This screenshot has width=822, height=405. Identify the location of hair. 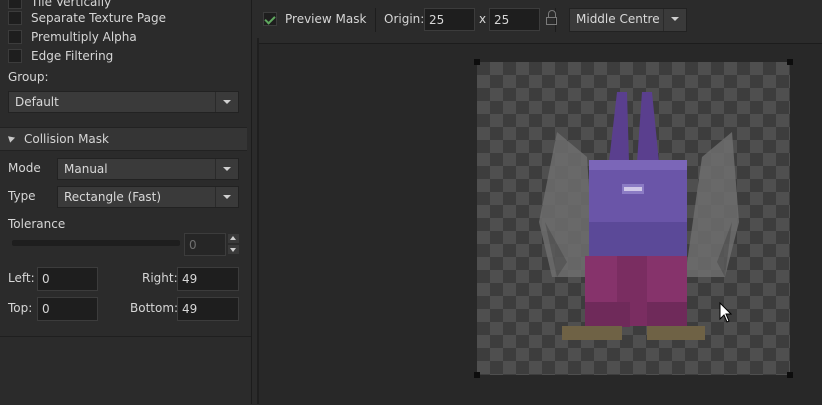
(634, 127).